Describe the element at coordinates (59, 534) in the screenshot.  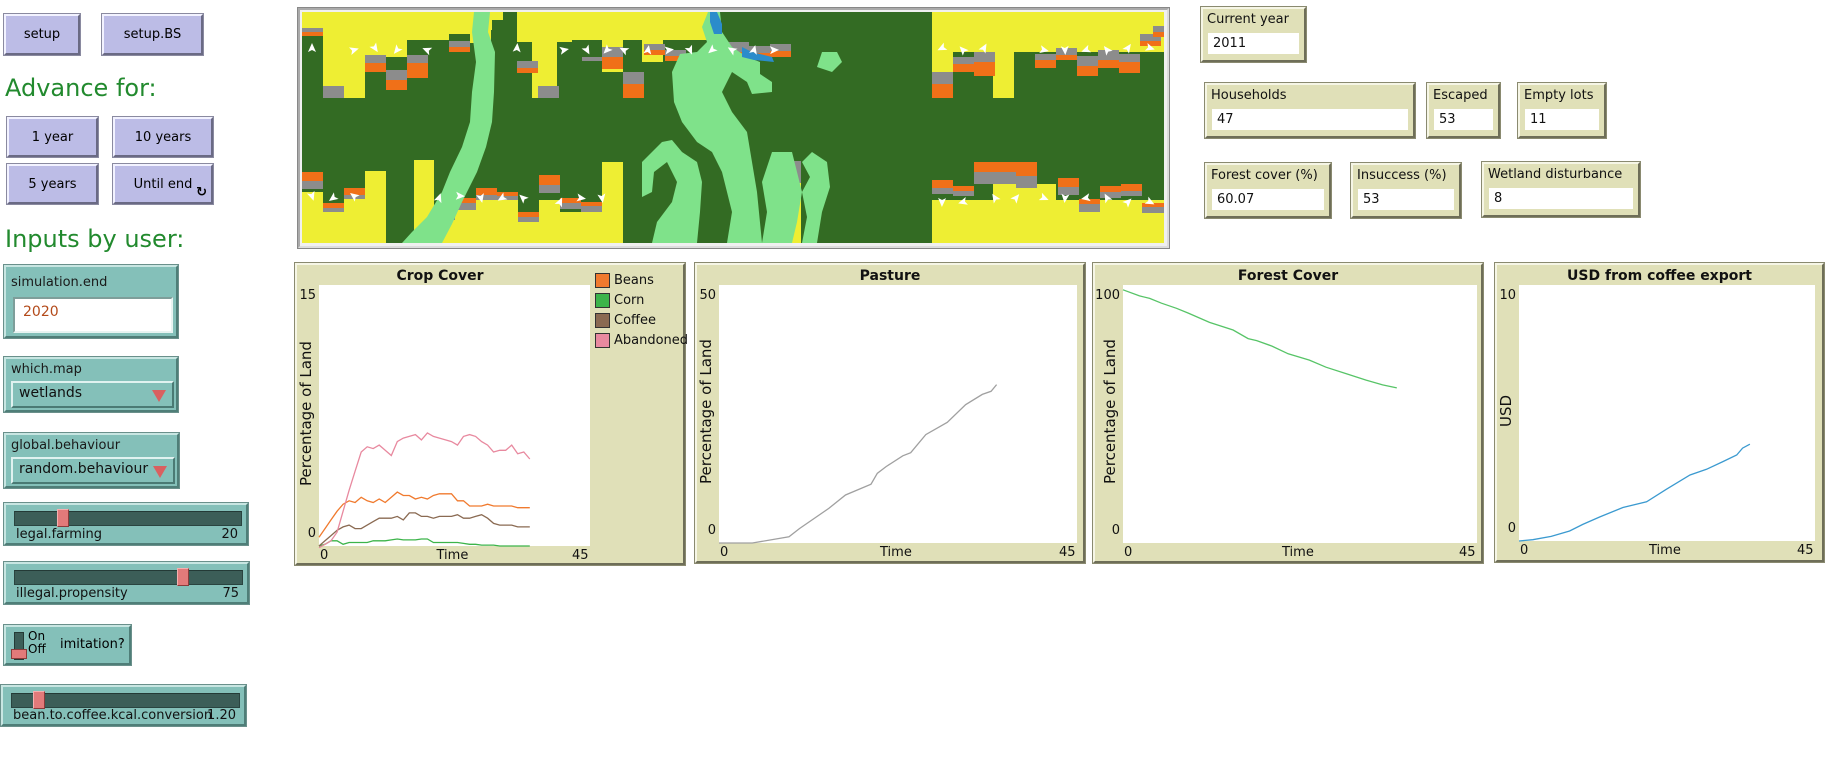
I see `legal-farming-label: legal.farming` at that location.